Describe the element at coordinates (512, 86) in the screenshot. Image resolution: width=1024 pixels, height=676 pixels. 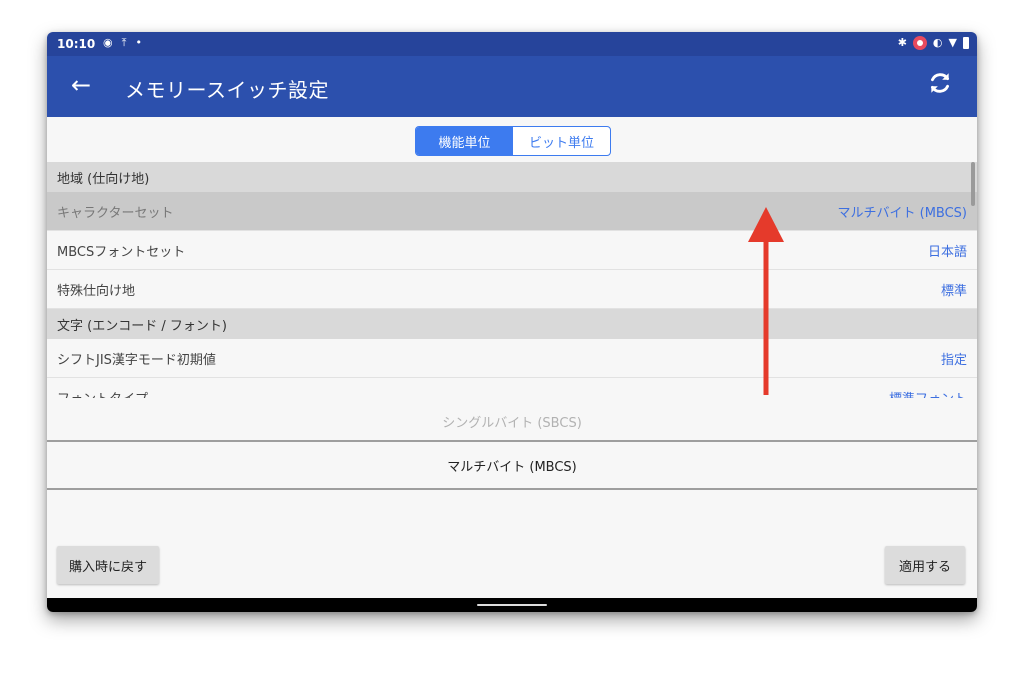
I see `app-bar: ← メモリースイッチ設定` at that location.